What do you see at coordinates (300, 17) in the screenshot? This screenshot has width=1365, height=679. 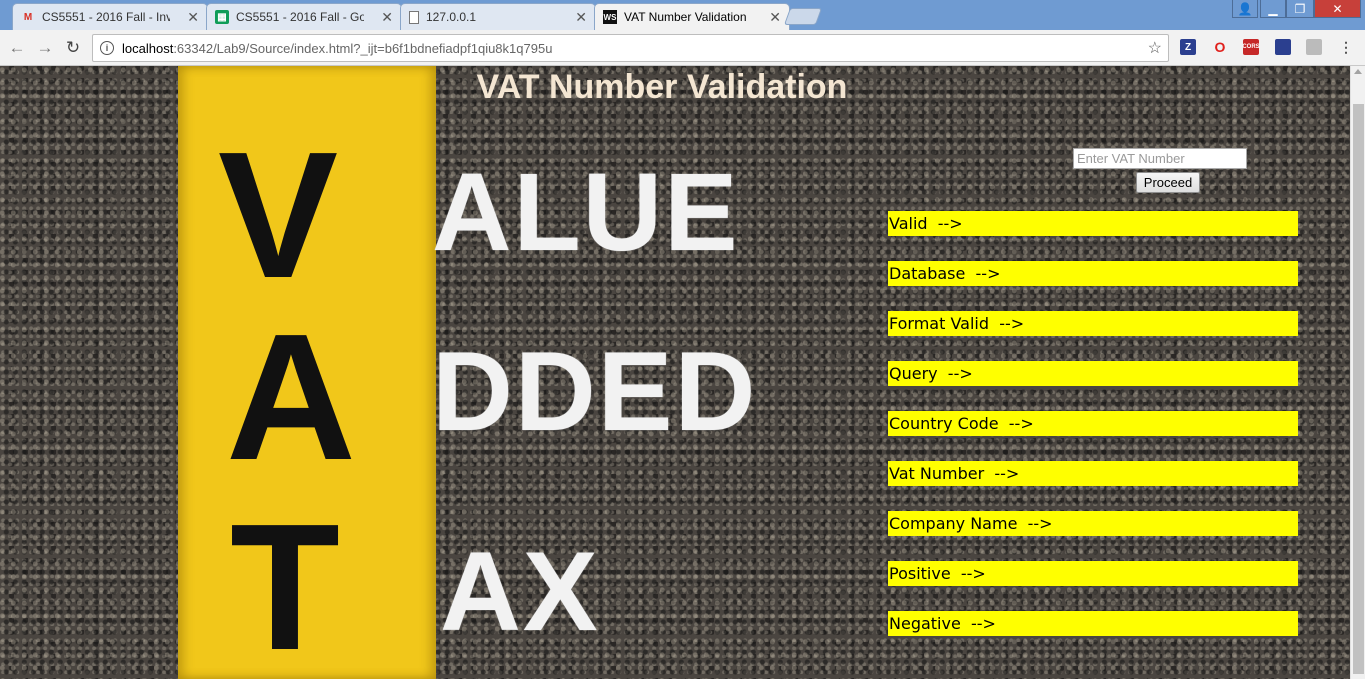 I see `tab-title: CS5551 - 2016 Fall - Goo` at bounding box center [300, 17].